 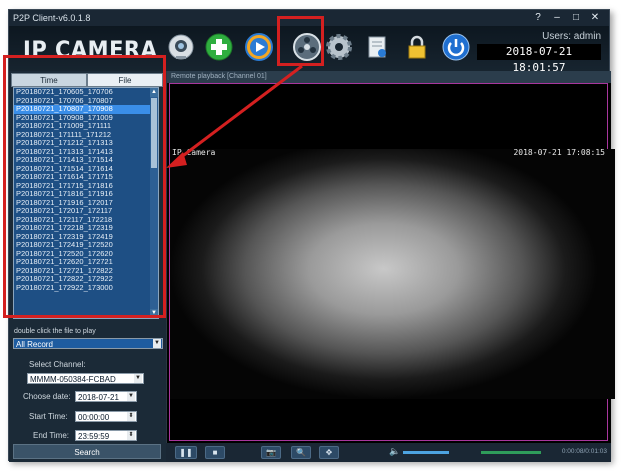 What do you see at coordinates (456, 47) in the screenshot?
I see `power-icon` at bounding box center [456, 47].